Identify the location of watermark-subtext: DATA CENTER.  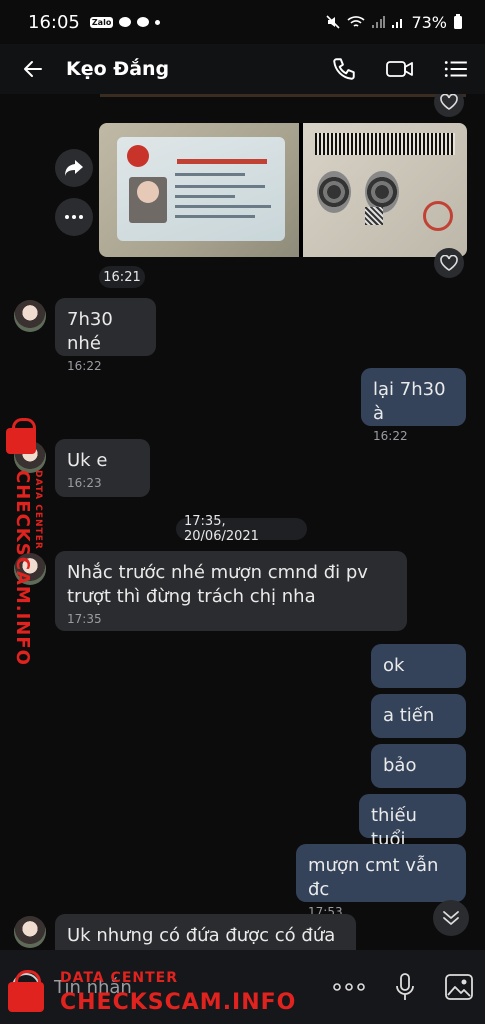
(38, 510).